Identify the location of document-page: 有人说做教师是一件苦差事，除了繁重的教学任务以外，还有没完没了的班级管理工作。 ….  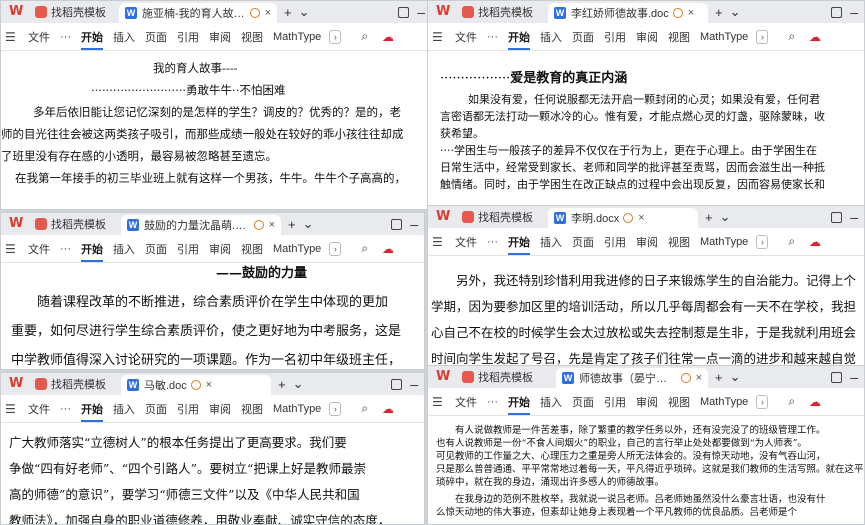
(646, 470).